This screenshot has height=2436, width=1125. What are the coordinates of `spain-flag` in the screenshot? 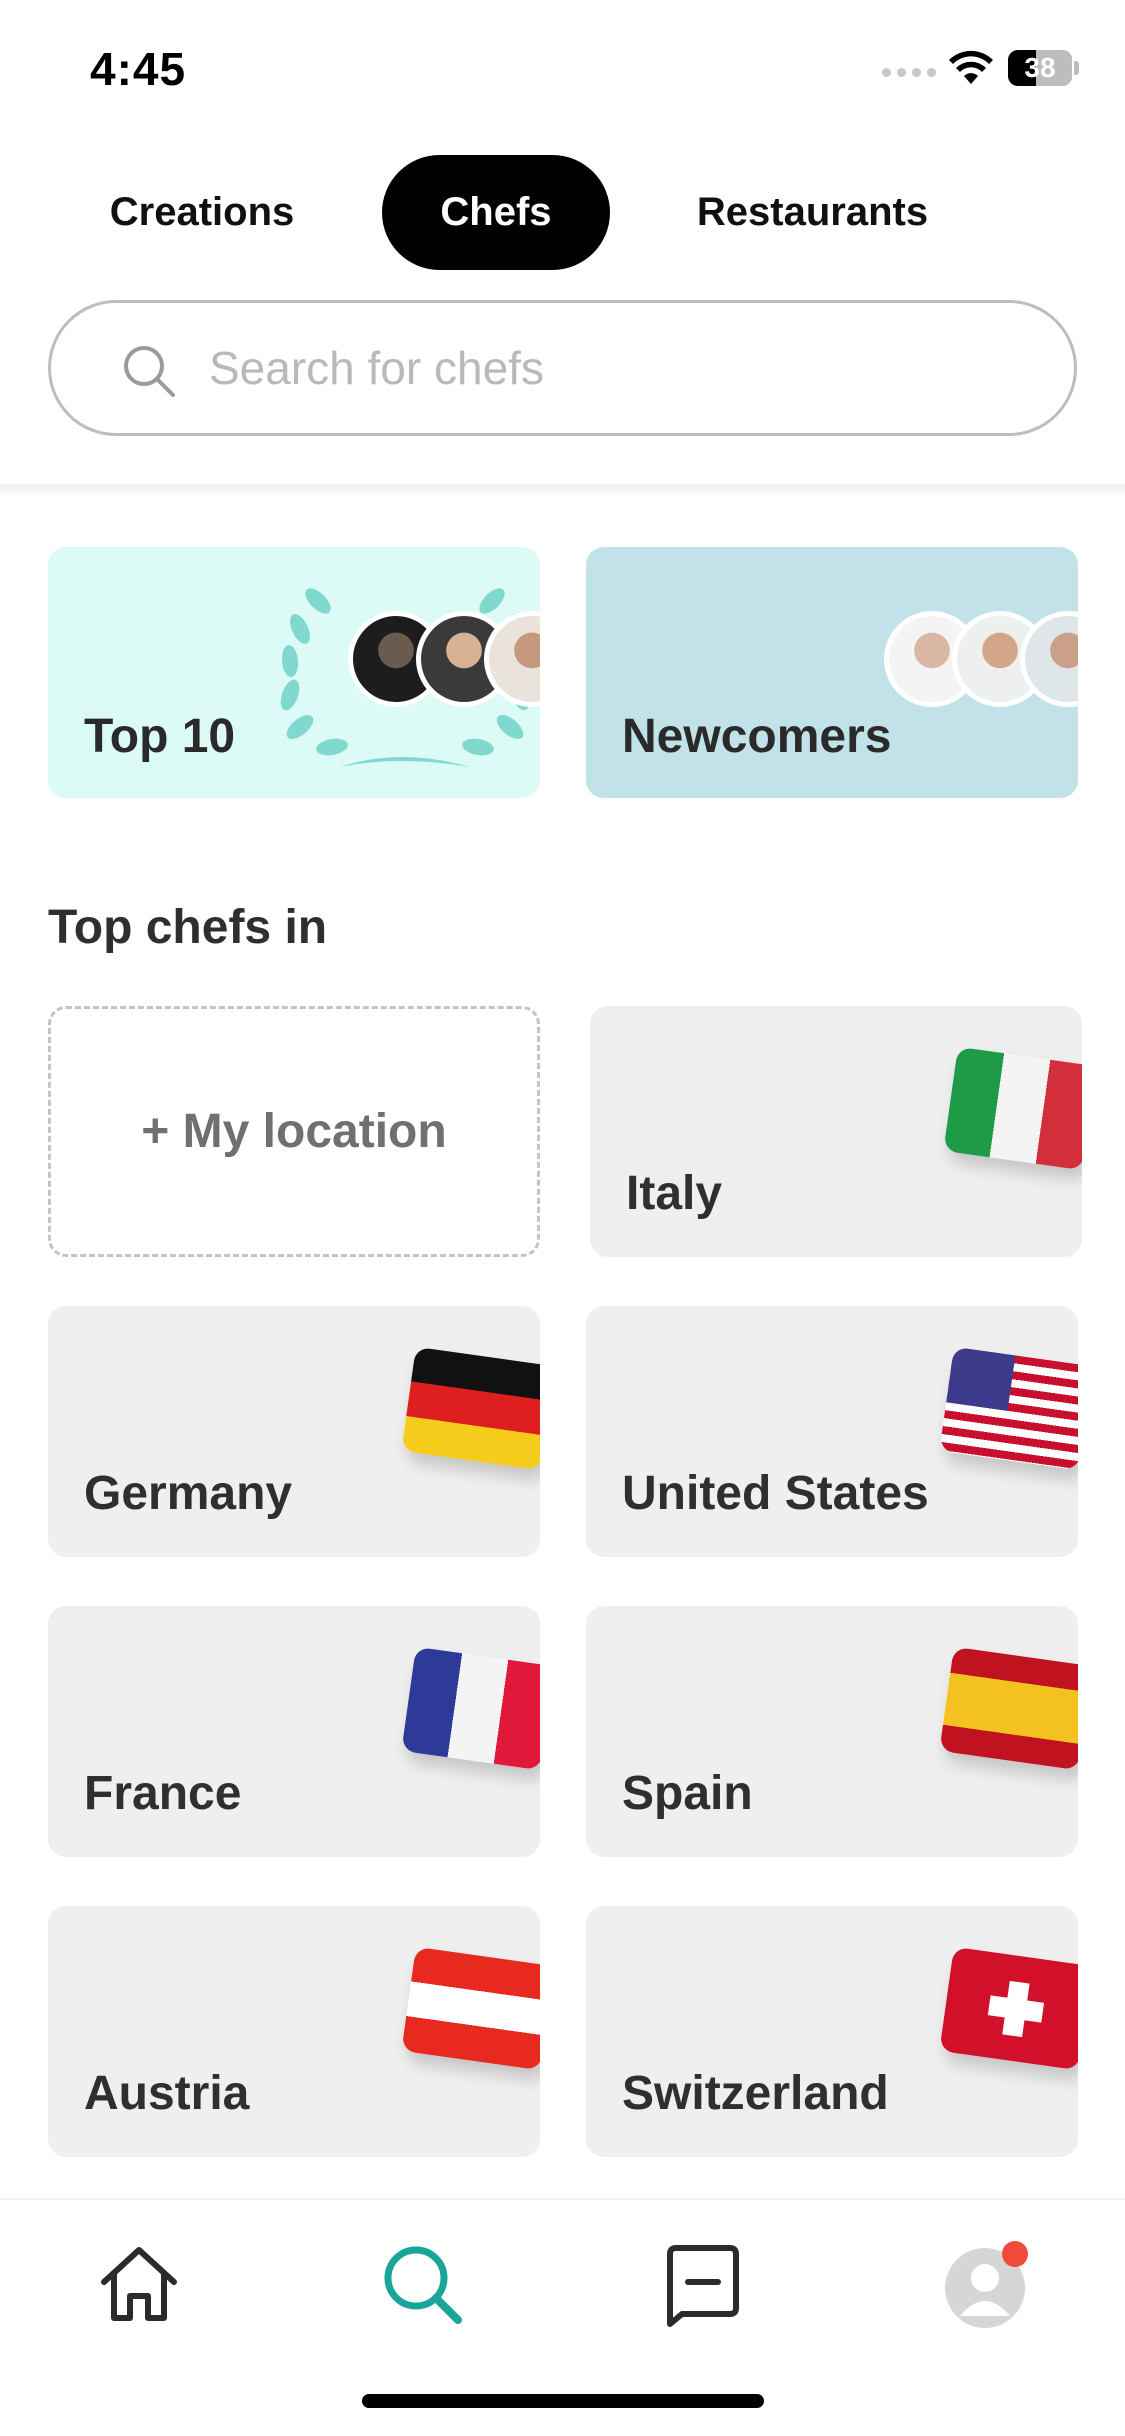 It's located at (1008, 1708).